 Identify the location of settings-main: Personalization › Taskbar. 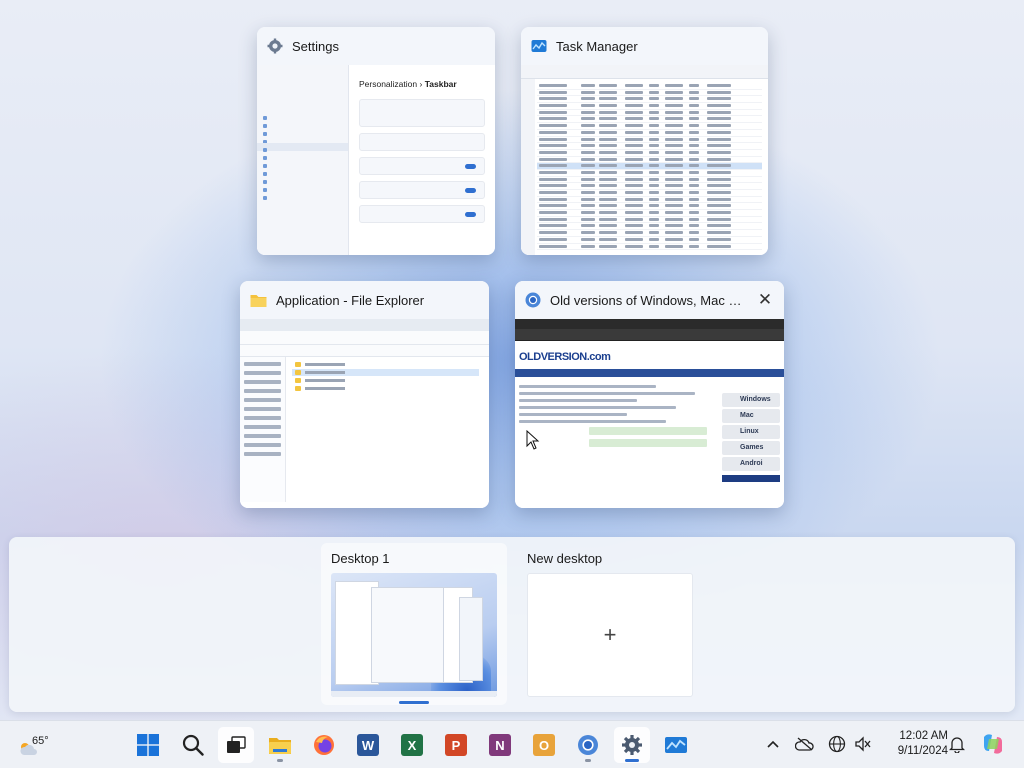
(422, 160).